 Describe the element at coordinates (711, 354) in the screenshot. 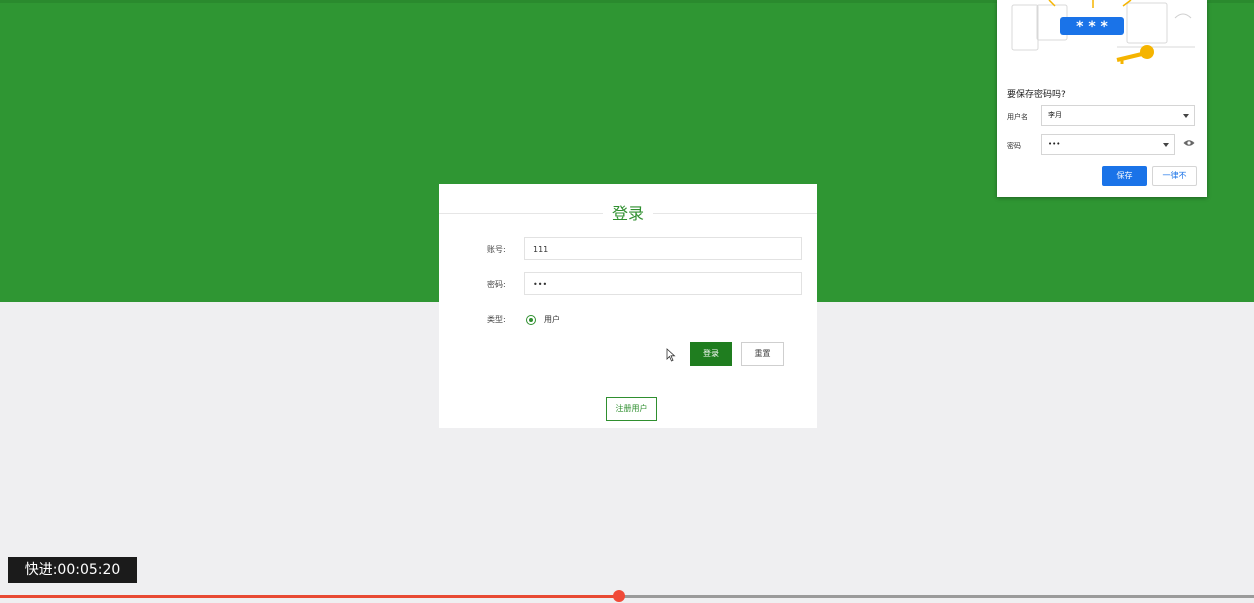

I see `login-button: 登录` at that location.